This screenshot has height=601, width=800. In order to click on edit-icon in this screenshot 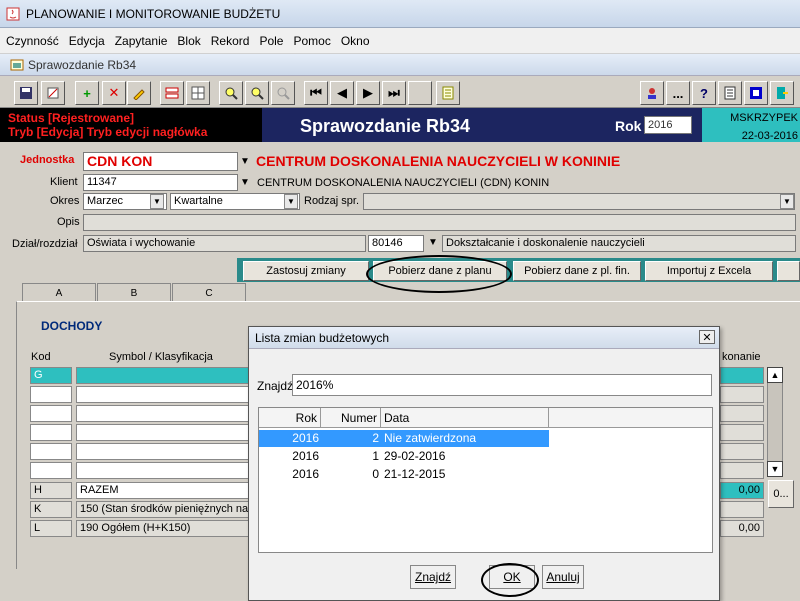, I will do `click(139, 93)`.